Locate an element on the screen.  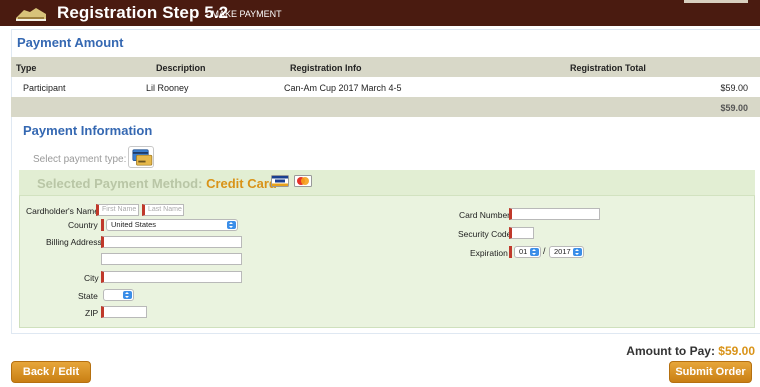
credit-card-icon is located at coordinates (142, 157).